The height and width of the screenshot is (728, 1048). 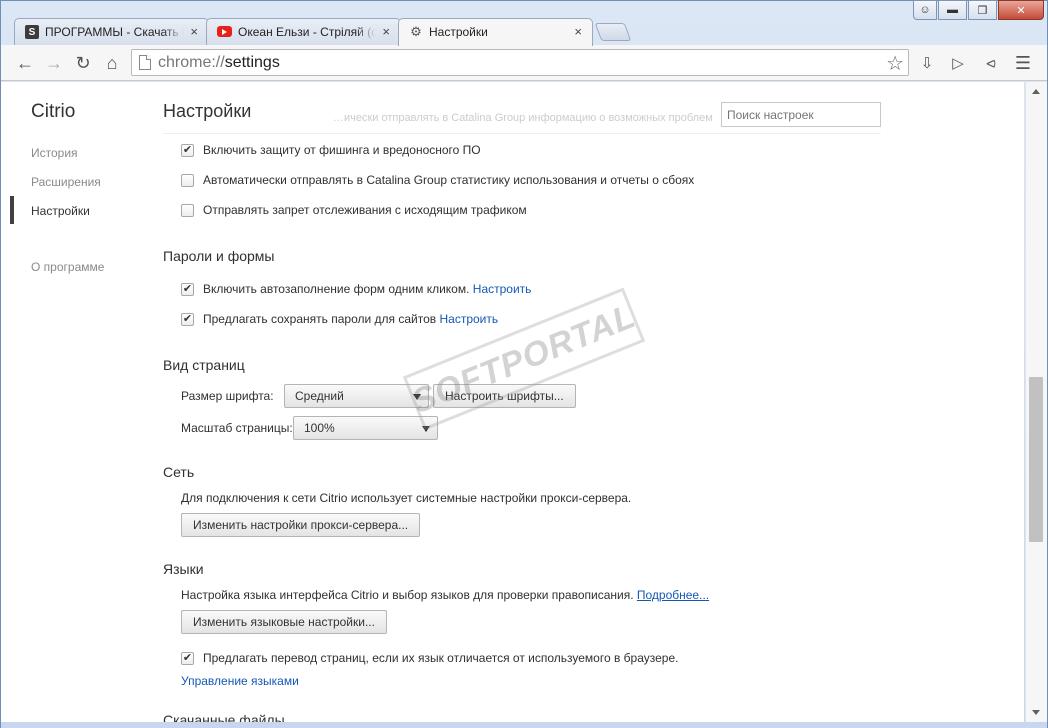 I want to click on home-button: ⌂, so click(x=112, y=63).